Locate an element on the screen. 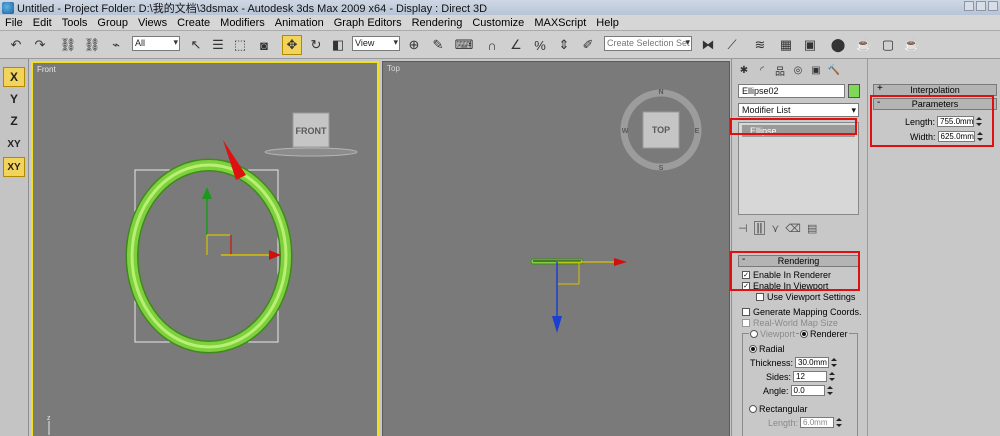 Image resolution: width=1000 pixels, height=436 pixels. sides-spinner is located at coordinates (832, 376).